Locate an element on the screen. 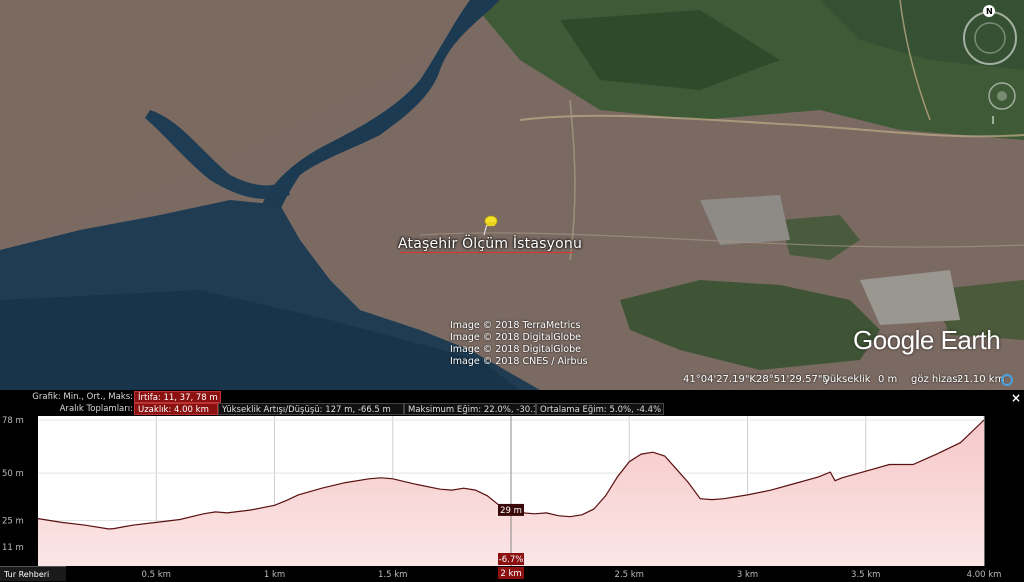  y-tick-label: 25 m is located at coordinates (13, 521).